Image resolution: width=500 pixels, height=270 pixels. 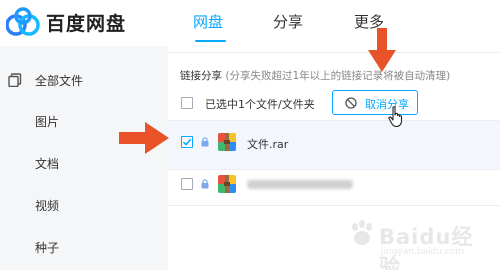 I want to click on hand-pointer-icon, so click(x=395, y=117).